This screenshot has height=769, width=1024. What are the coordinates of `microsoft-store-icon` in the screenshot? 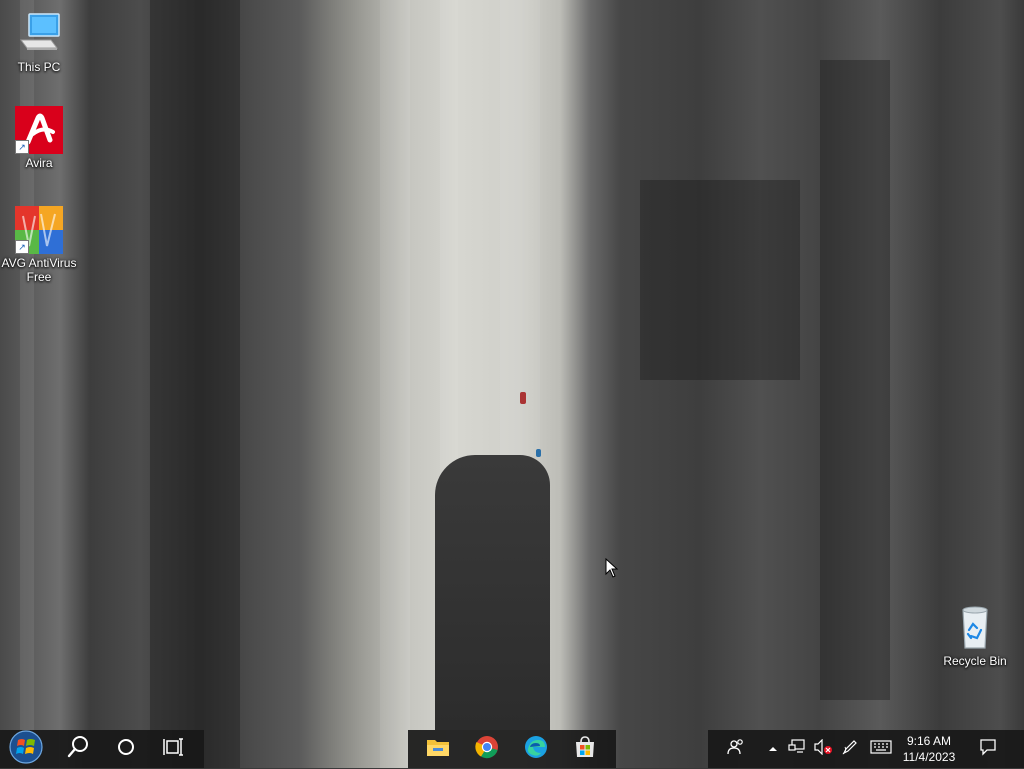 It's located at (585, 749).